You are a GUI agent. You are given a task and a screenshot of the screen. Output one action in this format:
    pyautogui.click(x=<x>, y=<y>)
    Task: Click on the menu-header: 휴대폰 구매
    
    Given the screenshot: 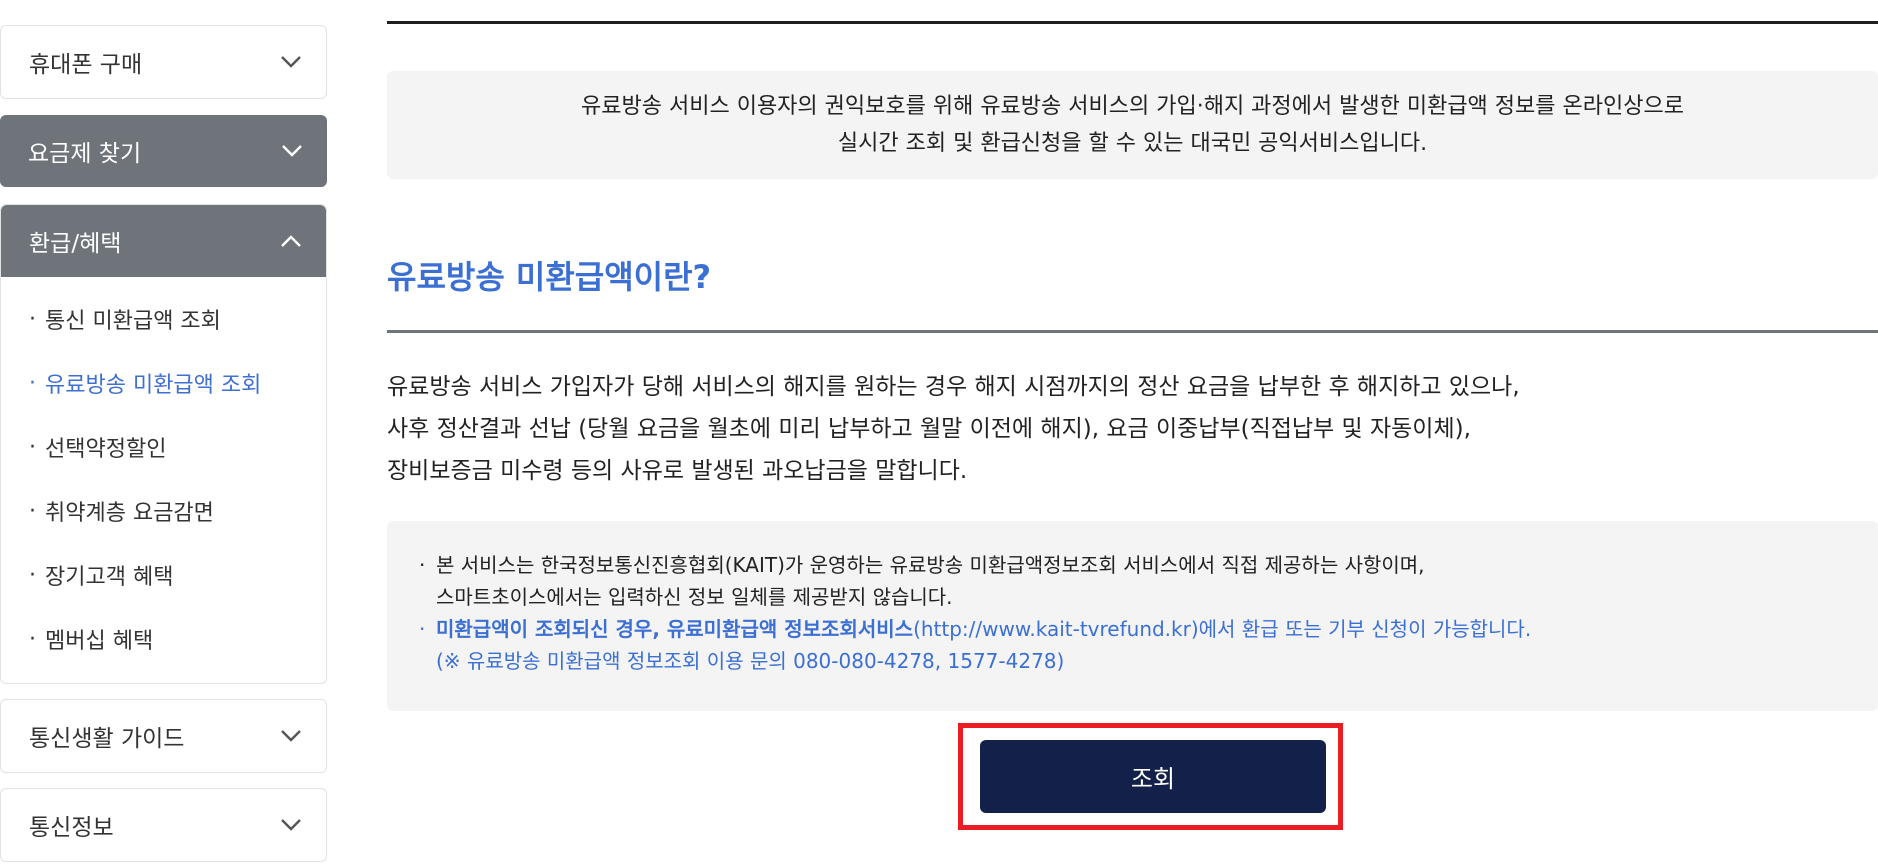 What is the action you would take?
    pyautogui.click(x=163, y=62)
    